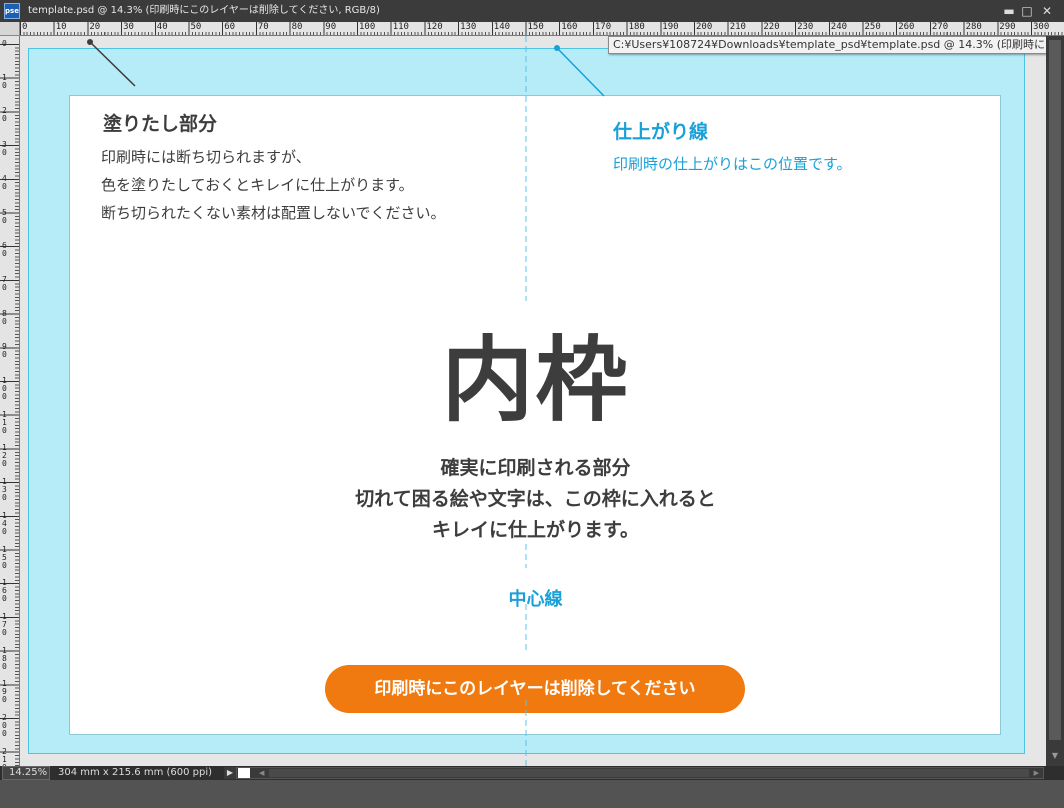 This screenshot has width=1064, height=808. What do you see at coordinates (244, 773) in the screenshot?
I see `scroll-box` at bounding box center [244, 773].